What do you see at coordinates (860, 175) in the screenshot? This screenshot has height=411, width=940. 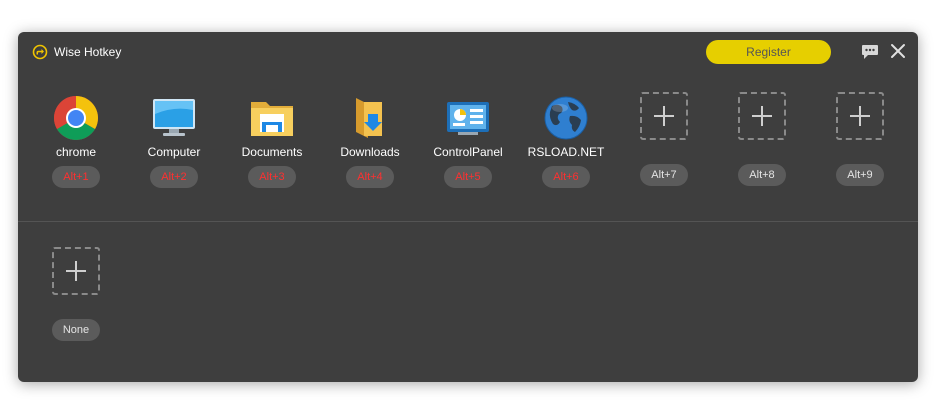 I see `hotkey-badge: Alt+9` at bounding box center [860, 175].